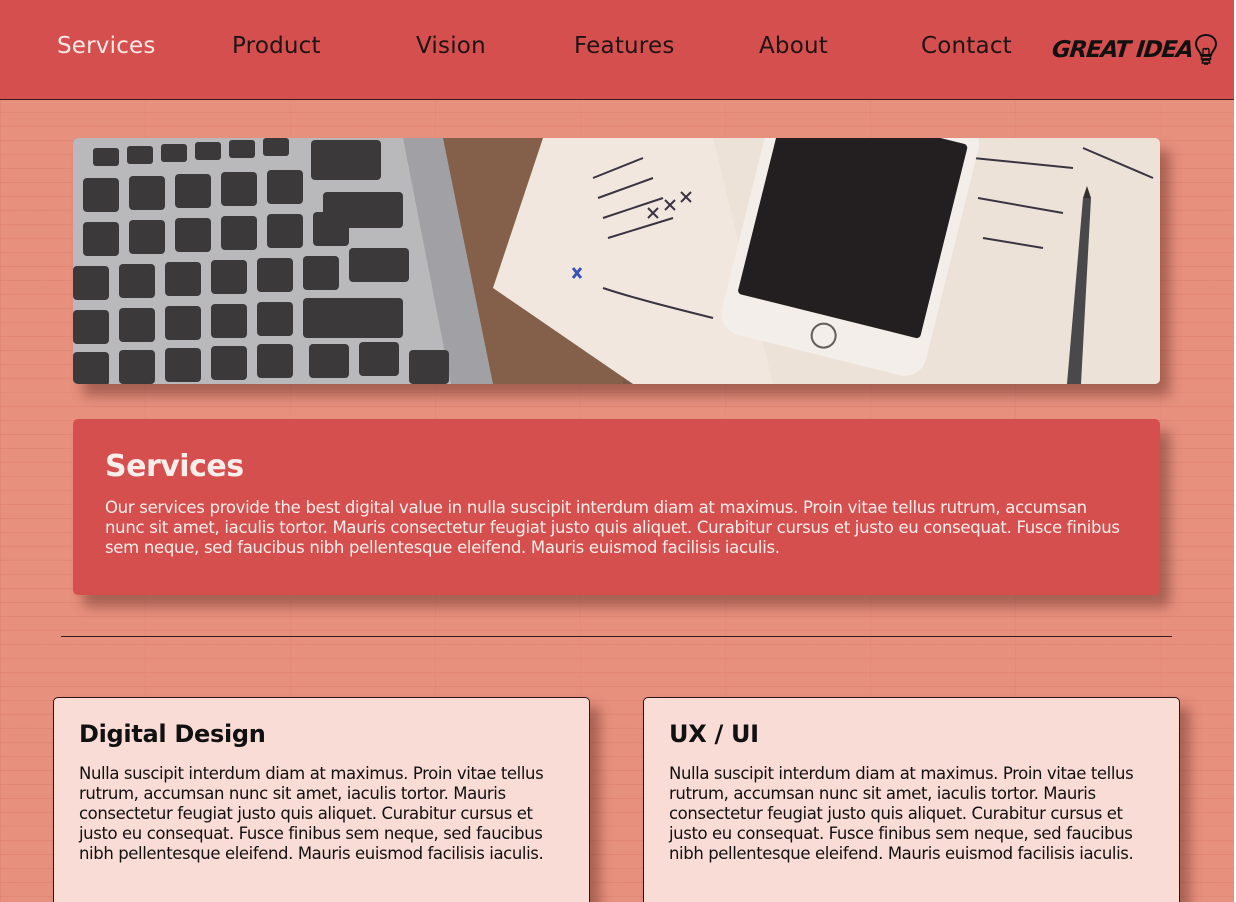 The height and width of the screenshot is (902, 1236). I want to click on nav-item-contact: Contact, so click(966, 46).